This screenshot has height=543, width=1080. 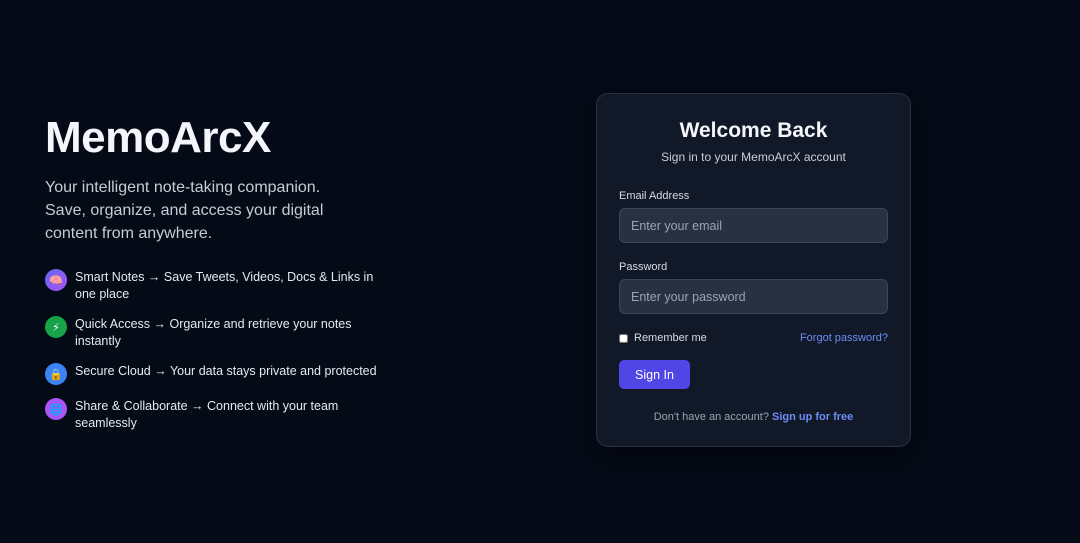 I want to click on card-title: Welcome Back, so click(x=753, y=130).